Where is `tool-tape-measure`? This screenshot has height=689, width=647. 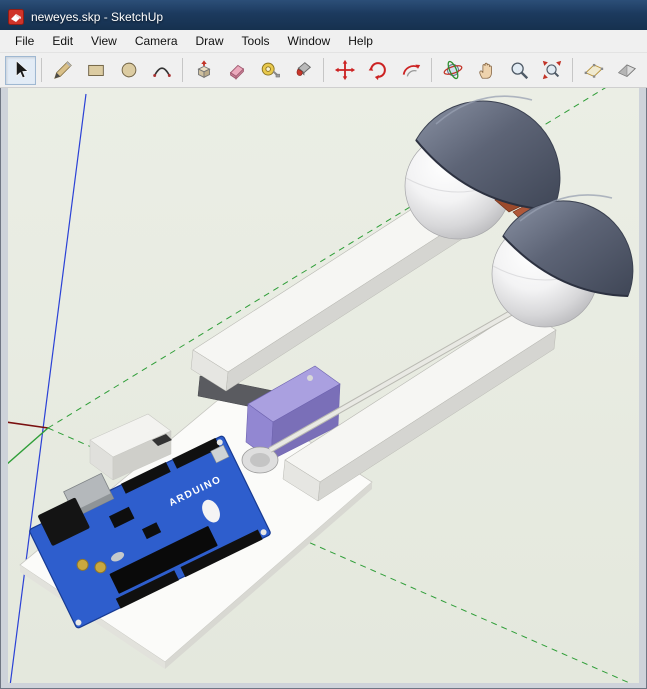 tool-tape-measure is located at coordinates (269, 70).